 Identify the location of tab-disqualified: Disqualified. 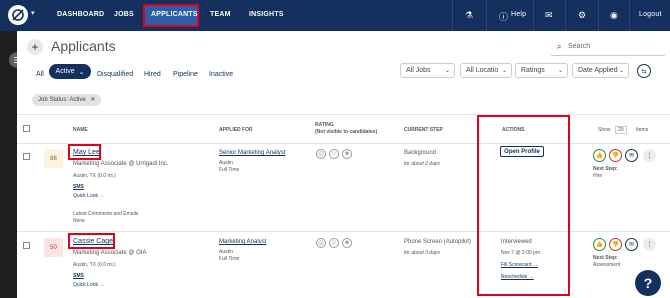
(115, 74).